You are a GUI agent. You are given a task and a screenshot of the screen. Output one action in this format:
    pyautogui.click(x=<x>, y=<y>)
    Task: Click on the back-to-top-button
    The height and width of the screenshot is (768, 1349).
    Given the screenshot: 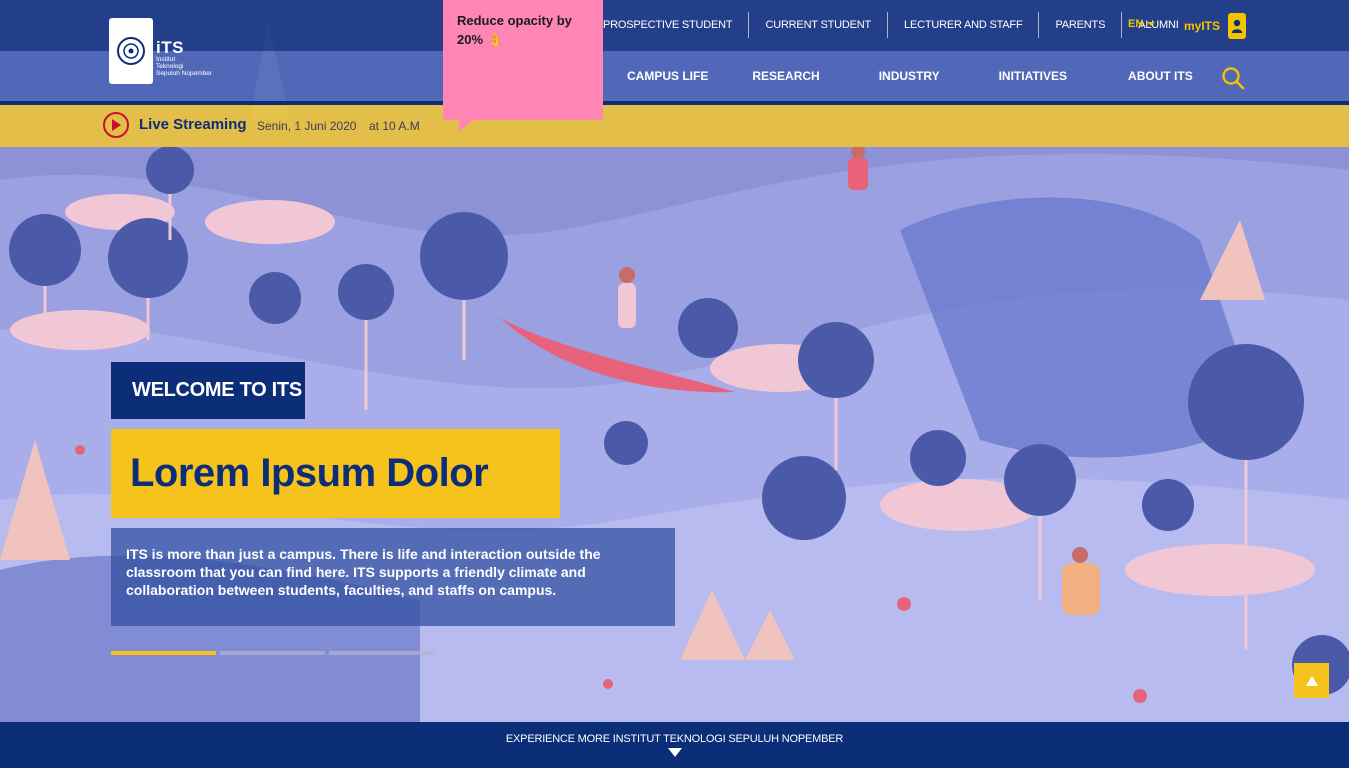 What is the action you would take?
    pyautogui.click(x=1311, y=680)
    